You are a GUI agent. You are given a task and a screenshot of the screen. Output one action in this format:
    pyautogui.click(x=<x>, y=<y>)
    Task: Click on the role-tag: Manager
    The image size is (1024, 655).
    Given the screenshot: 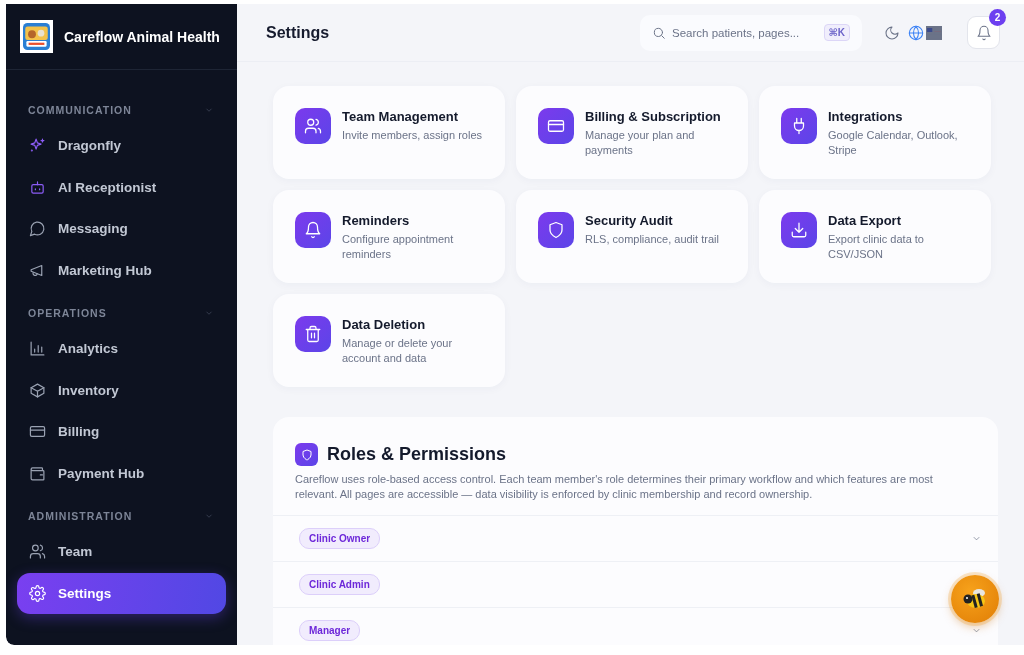 What is the action you would take?
    pyautogui.click(x=330, y=630)
    